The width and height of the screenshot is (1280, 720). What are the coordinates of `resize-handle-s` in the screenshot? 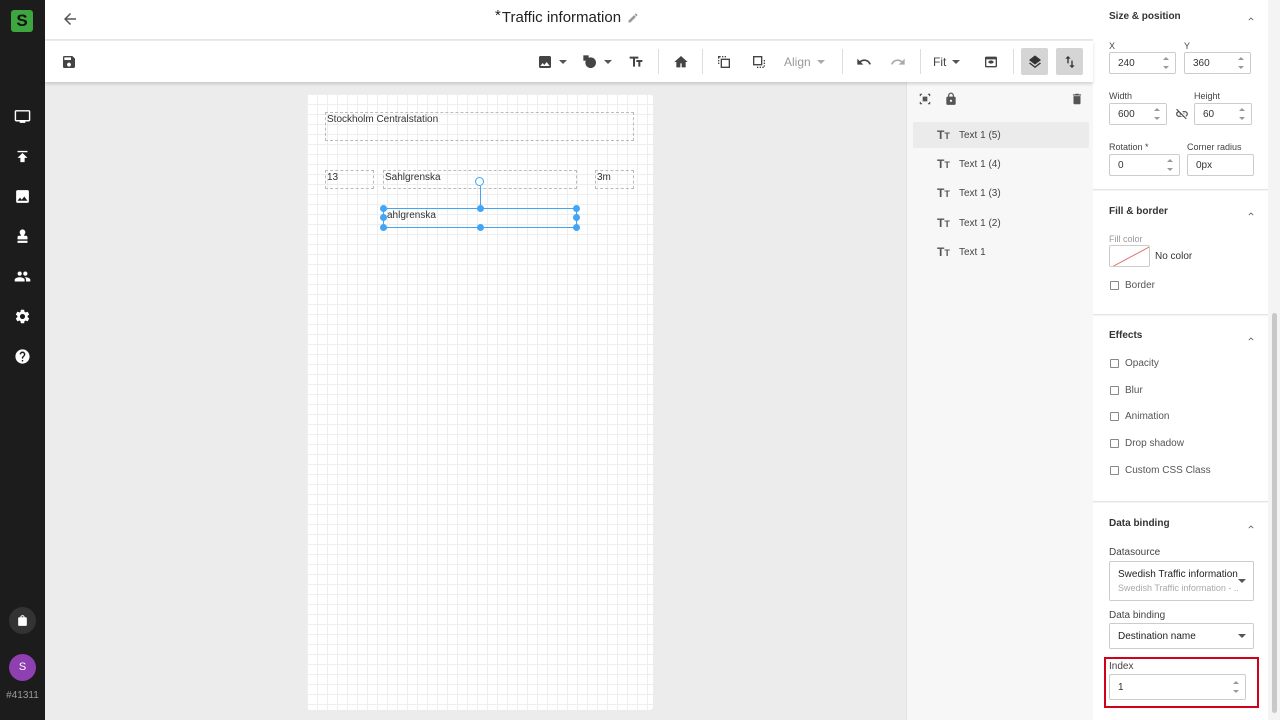 It's located at (480, 227).